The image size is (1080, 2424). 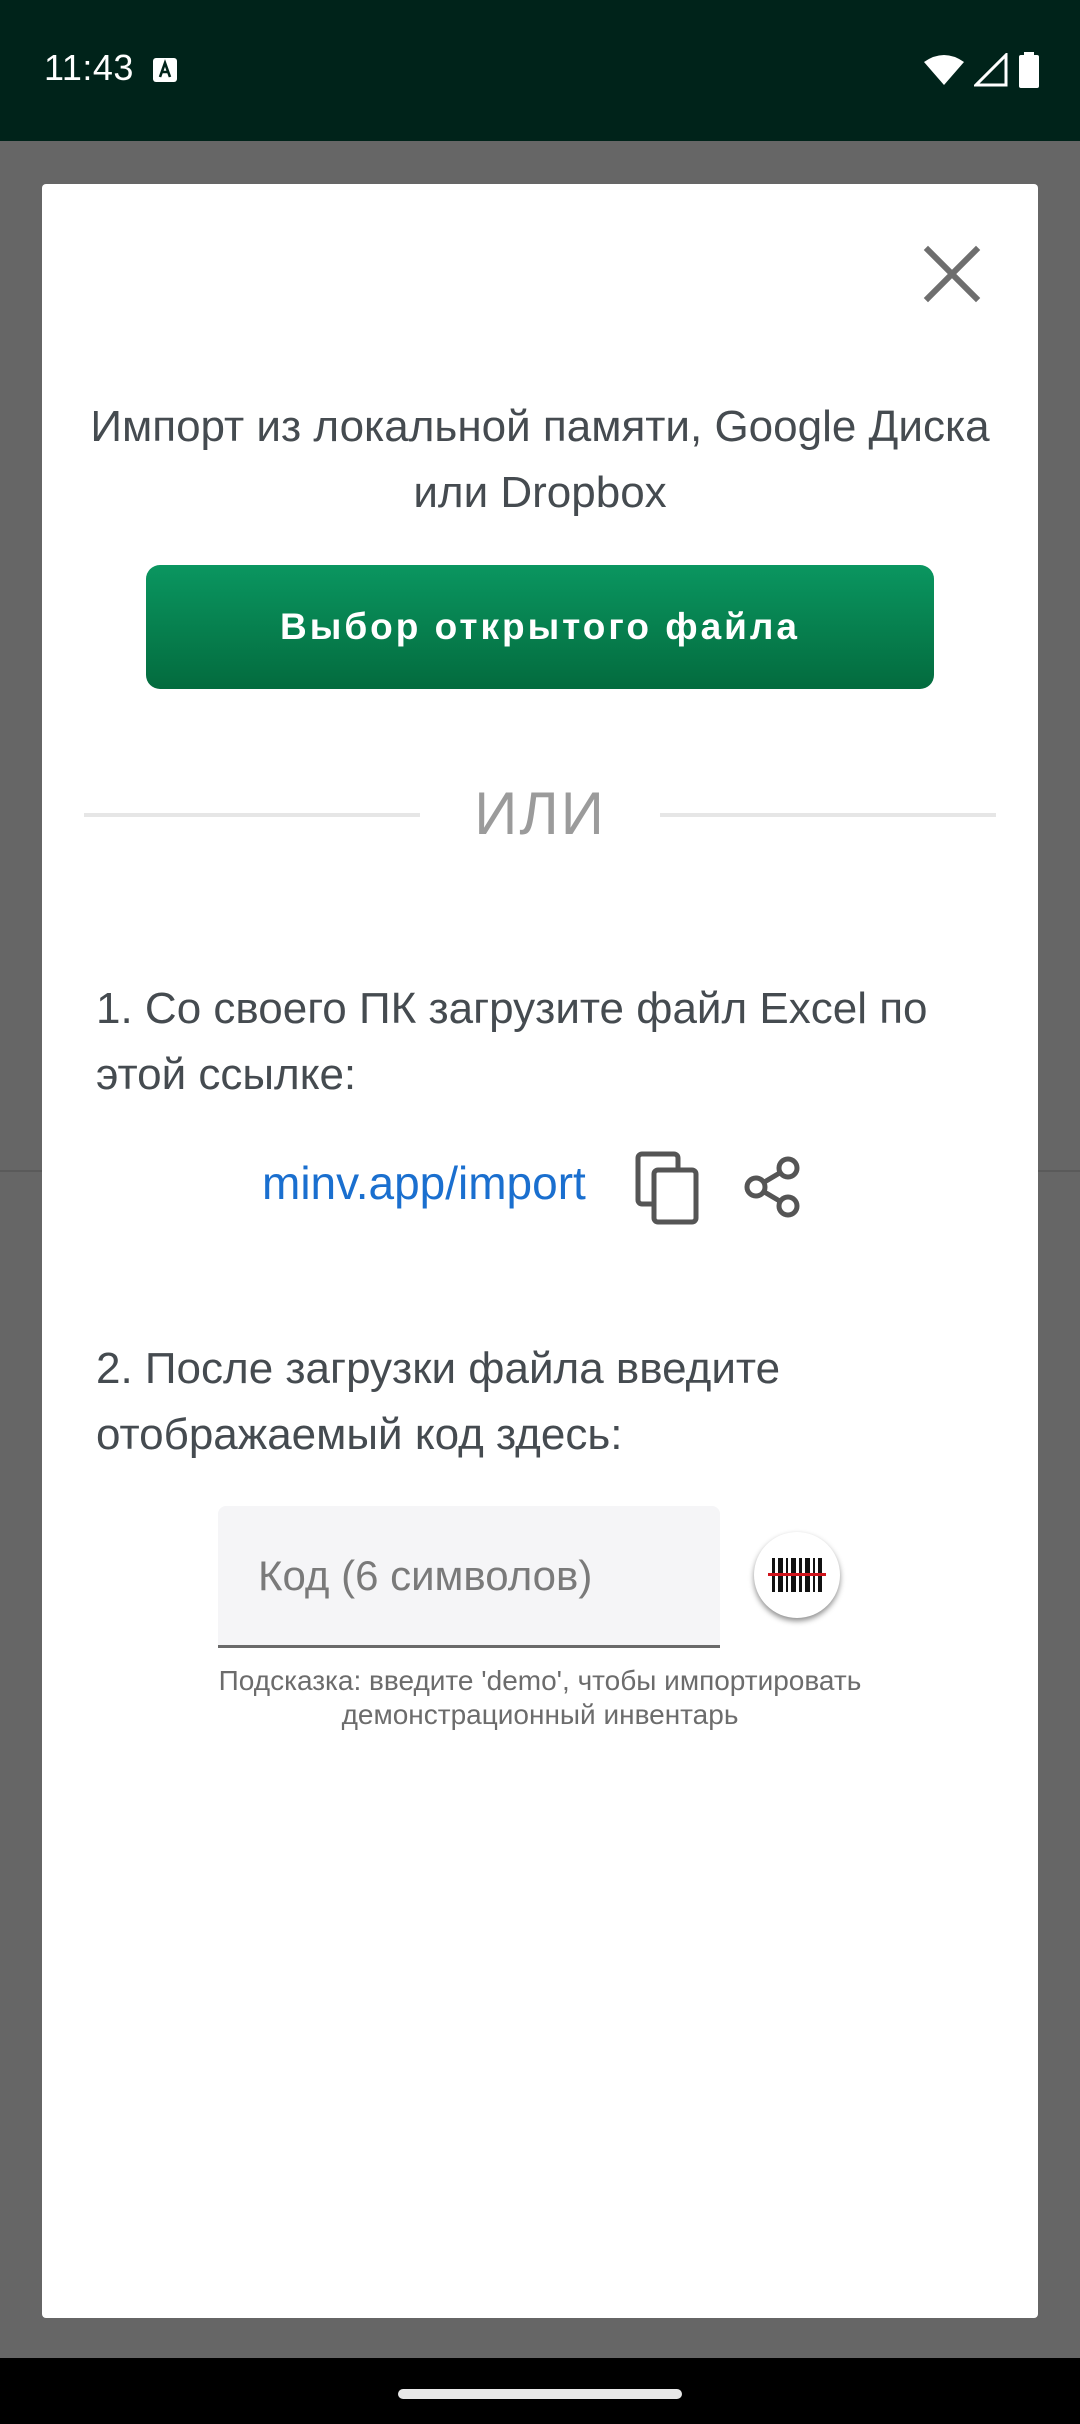 What do you see at coordinates (89, 67) in the screenshot?
I see `status-time: 11:43` at bounding box center [89, 67].